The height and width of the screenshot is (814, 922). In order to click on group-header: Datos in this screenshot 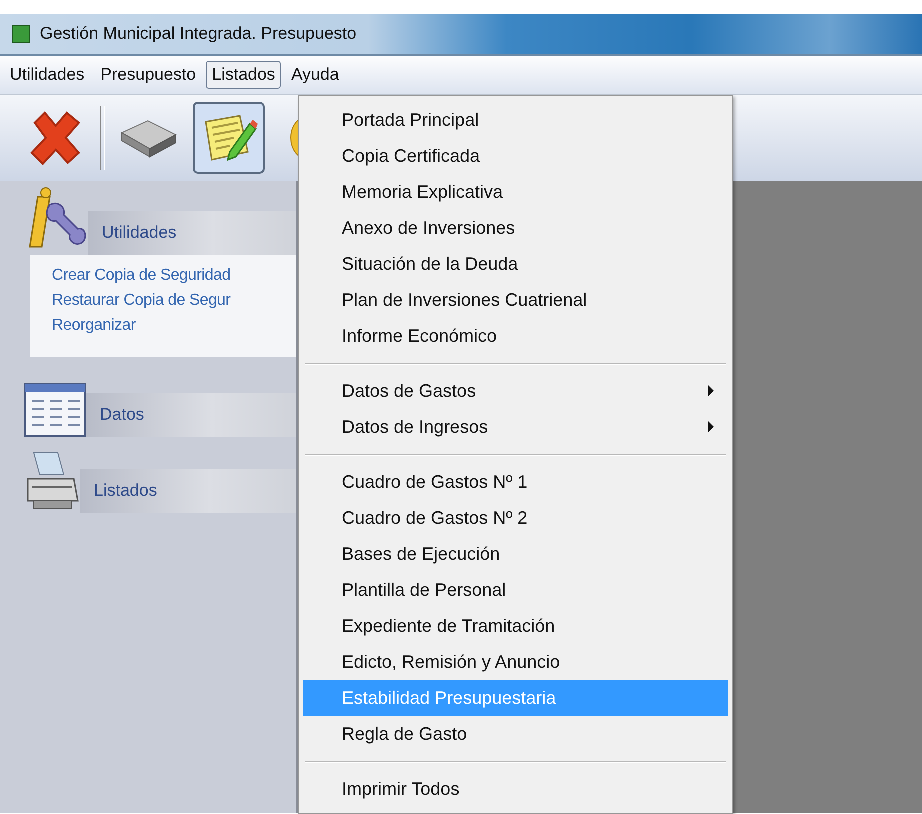, I will do `click(191, 415)`.